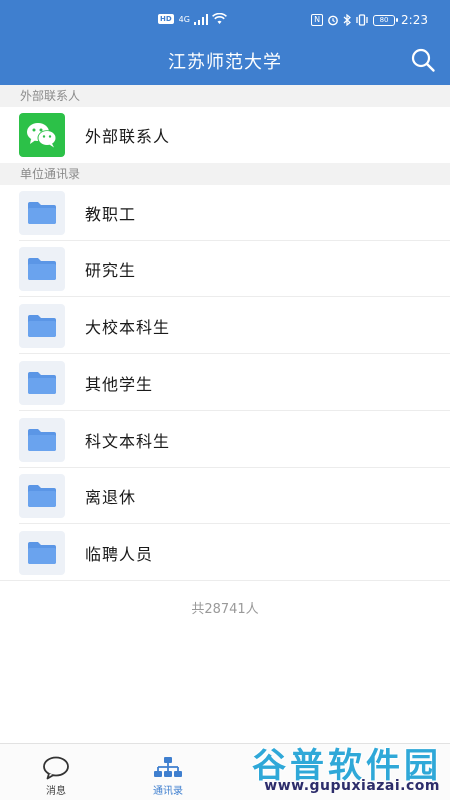 The width and height of the screenshot is (450, 800). Describe the element at coordinates (219, 18) in the screenshot. I see `wifi-icon` at that location.